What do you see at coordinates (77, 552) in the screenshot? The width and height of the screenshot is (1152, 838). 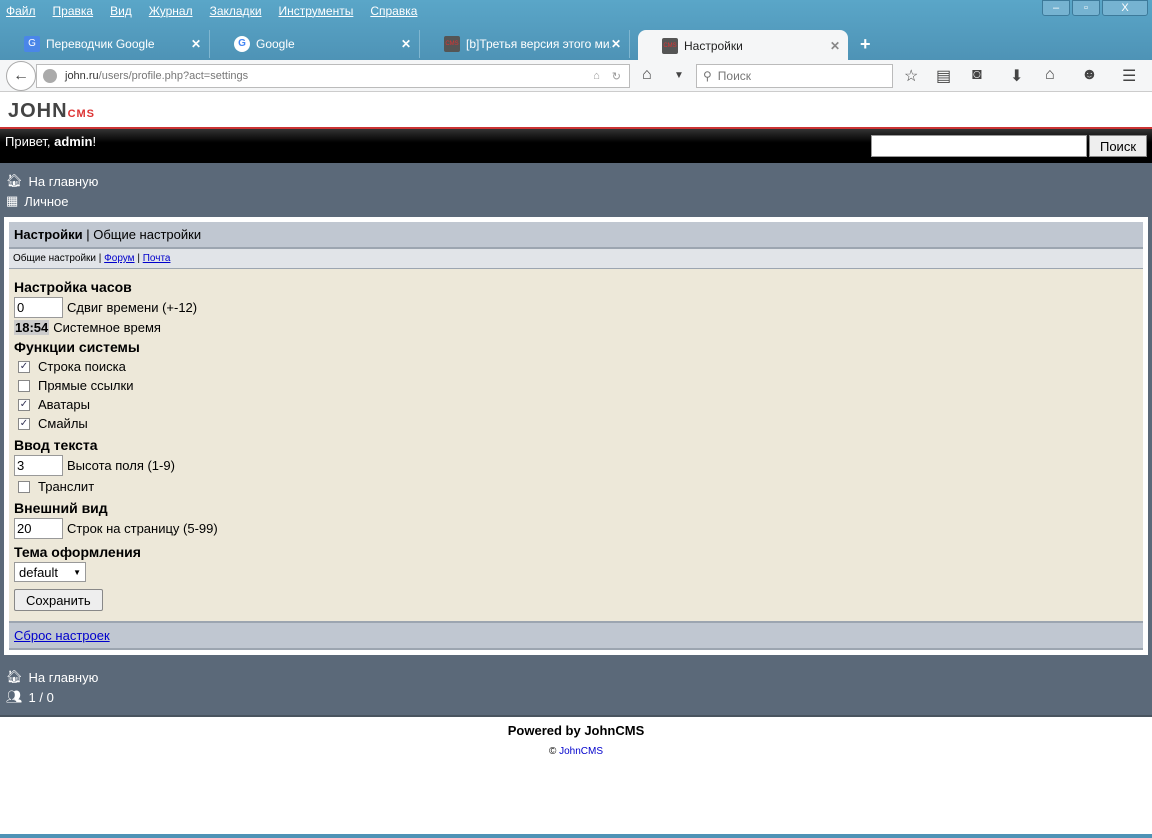 I see `theme-heading: Тема оформления` at bounding box center [77, 552].